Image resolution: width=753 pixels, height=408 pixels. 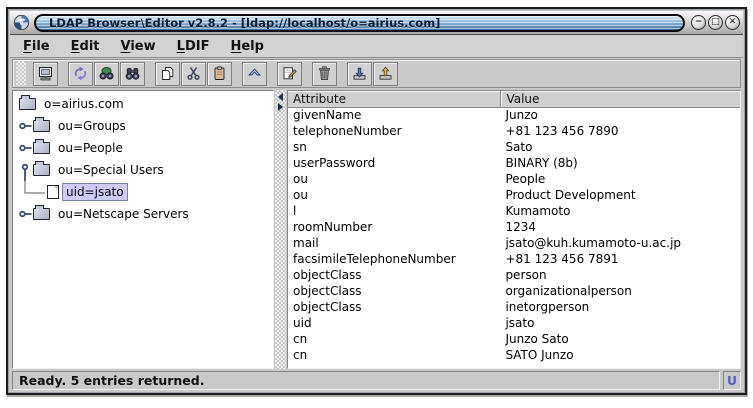 What do you see at coordinates (562, 259) in the screenshot?
I see `value-cell: +81 123 456 7891` at bounding box center [562, 259].